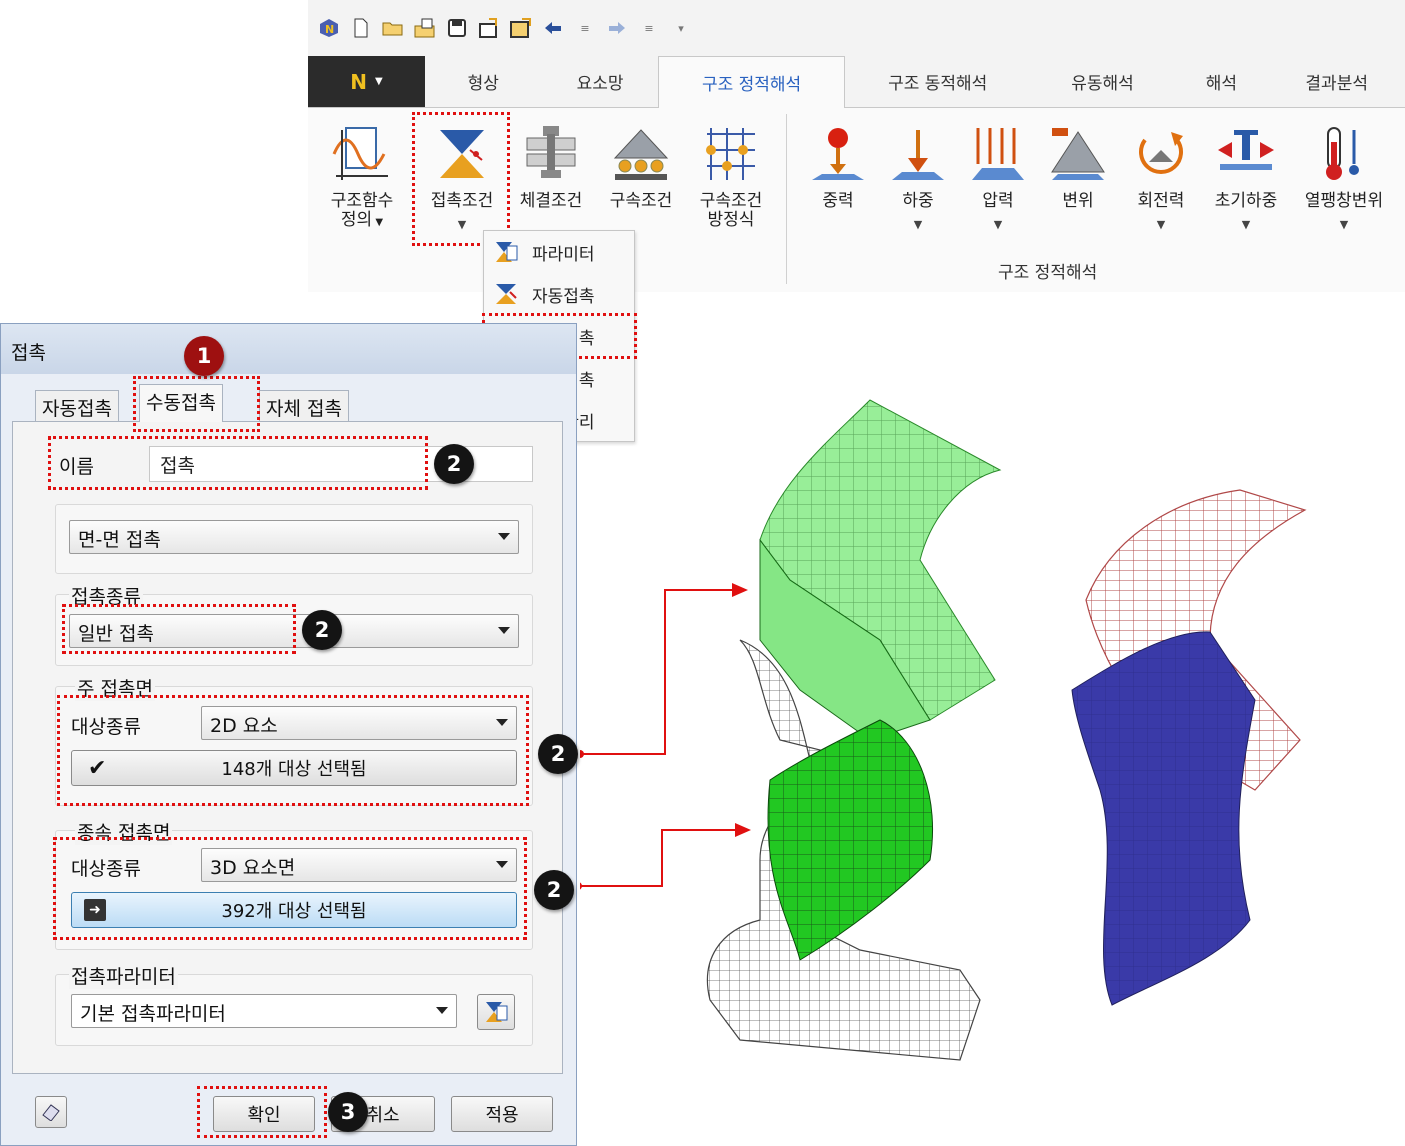  Describe the element at coordinates (360, 153) in the screenshot. I see `function-graph-icon` at that location.